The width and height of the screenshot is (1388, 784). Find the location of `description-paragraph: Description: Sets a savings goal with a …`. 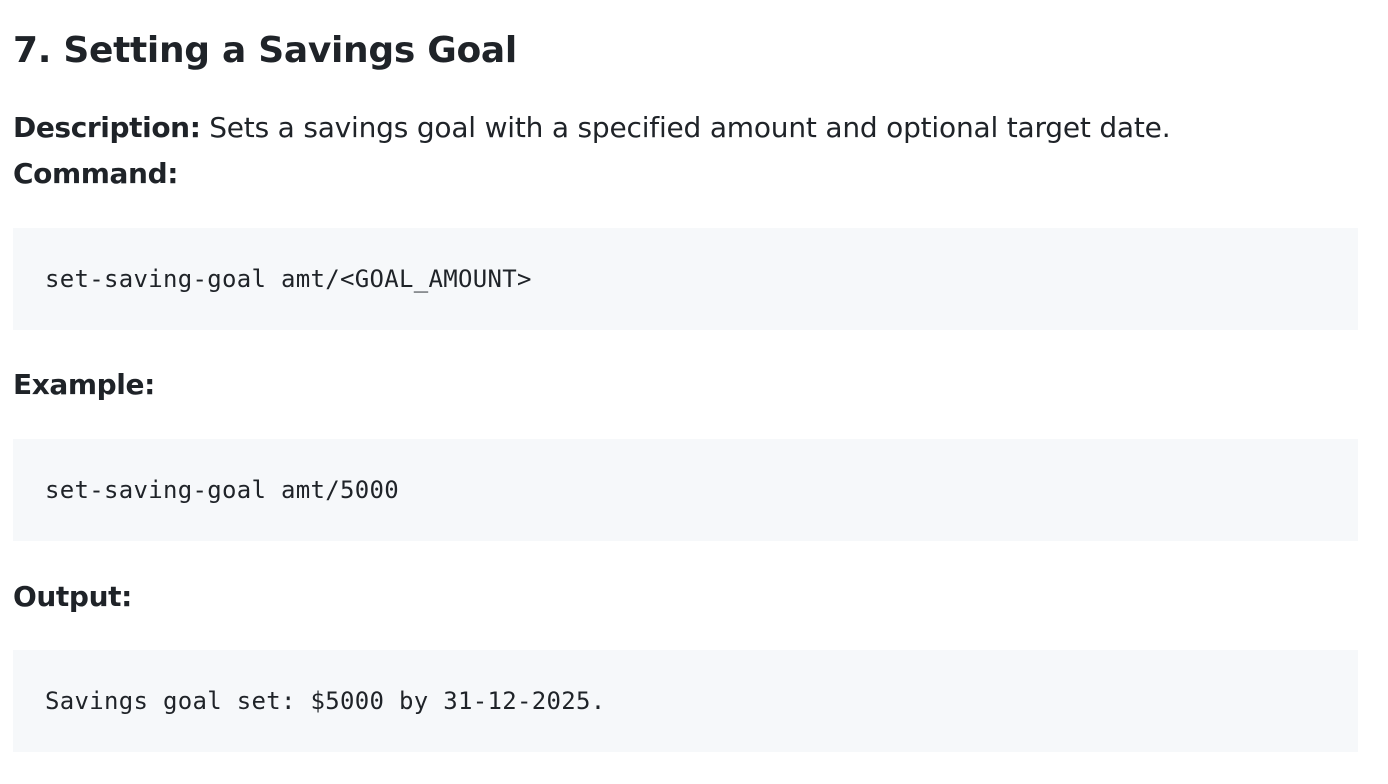

description-paragraph: Description: Sets a savings goal with a … is located at coordinates (592, 128).